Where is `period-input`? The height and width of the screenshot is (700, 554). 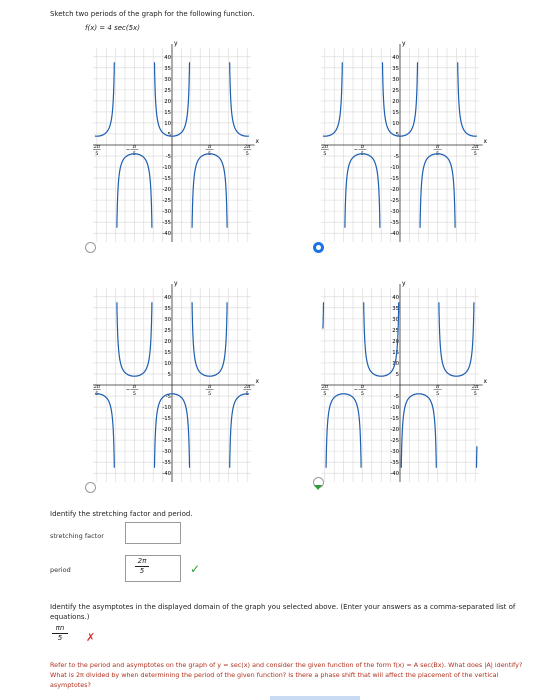
period-input is located at coordinates (153, 568).